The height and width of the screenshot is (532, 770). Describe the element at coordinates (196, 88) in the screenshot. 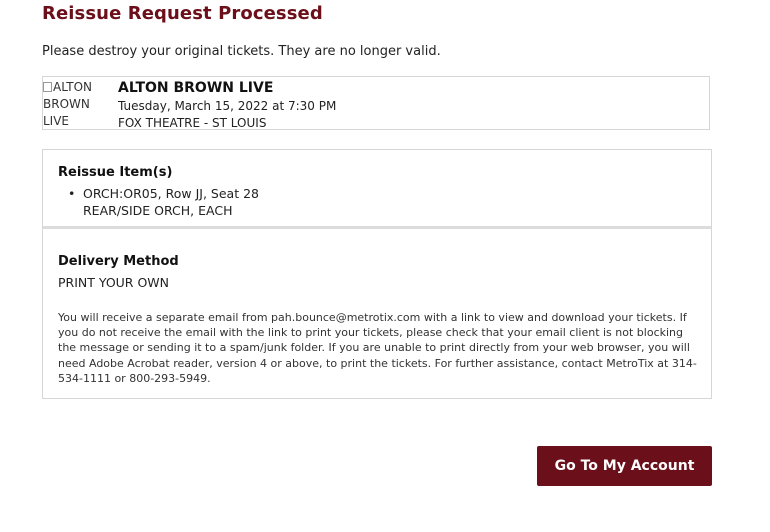

I see `event-name: ALTON BROWN LIVE` at that location.